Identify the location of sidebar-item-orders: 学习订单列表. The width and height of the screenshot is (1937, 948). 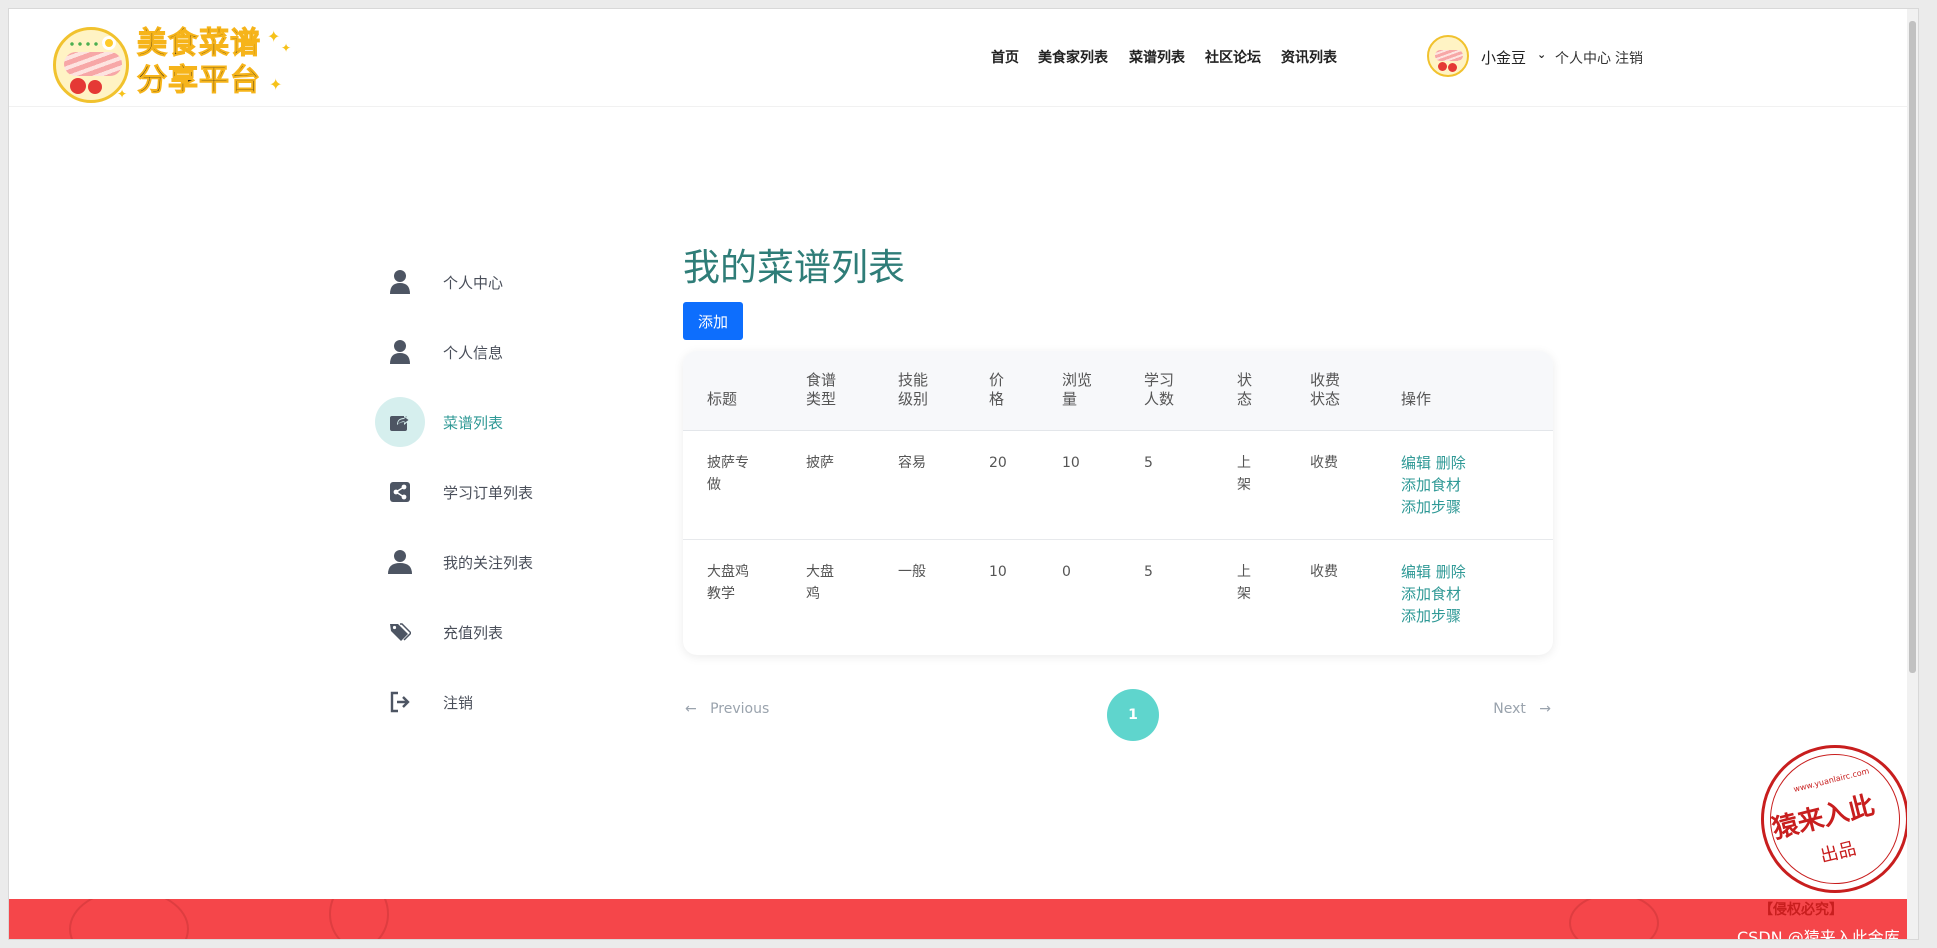
(475, 493).